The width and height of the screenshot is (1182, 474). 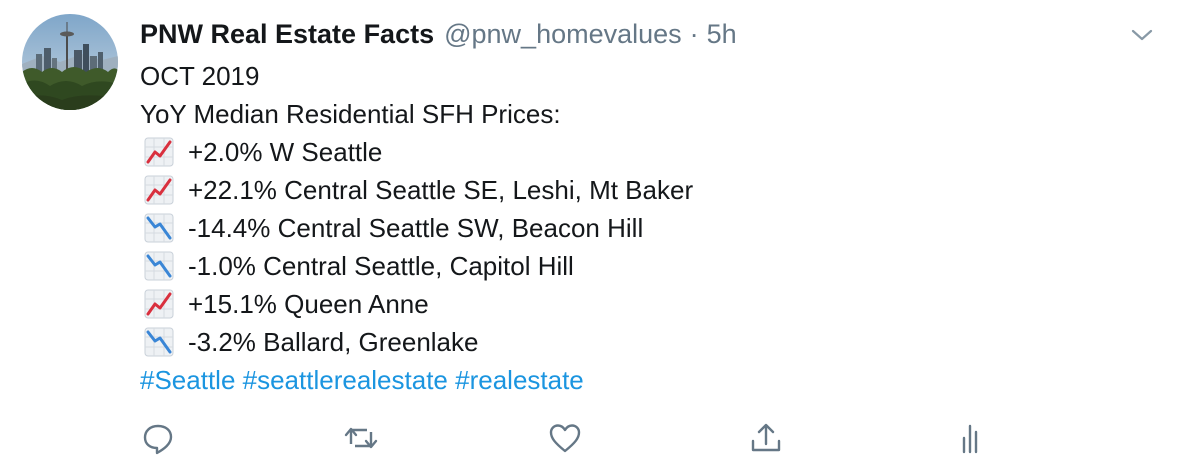 I want to click on avatar, so click(x=70, y=62).